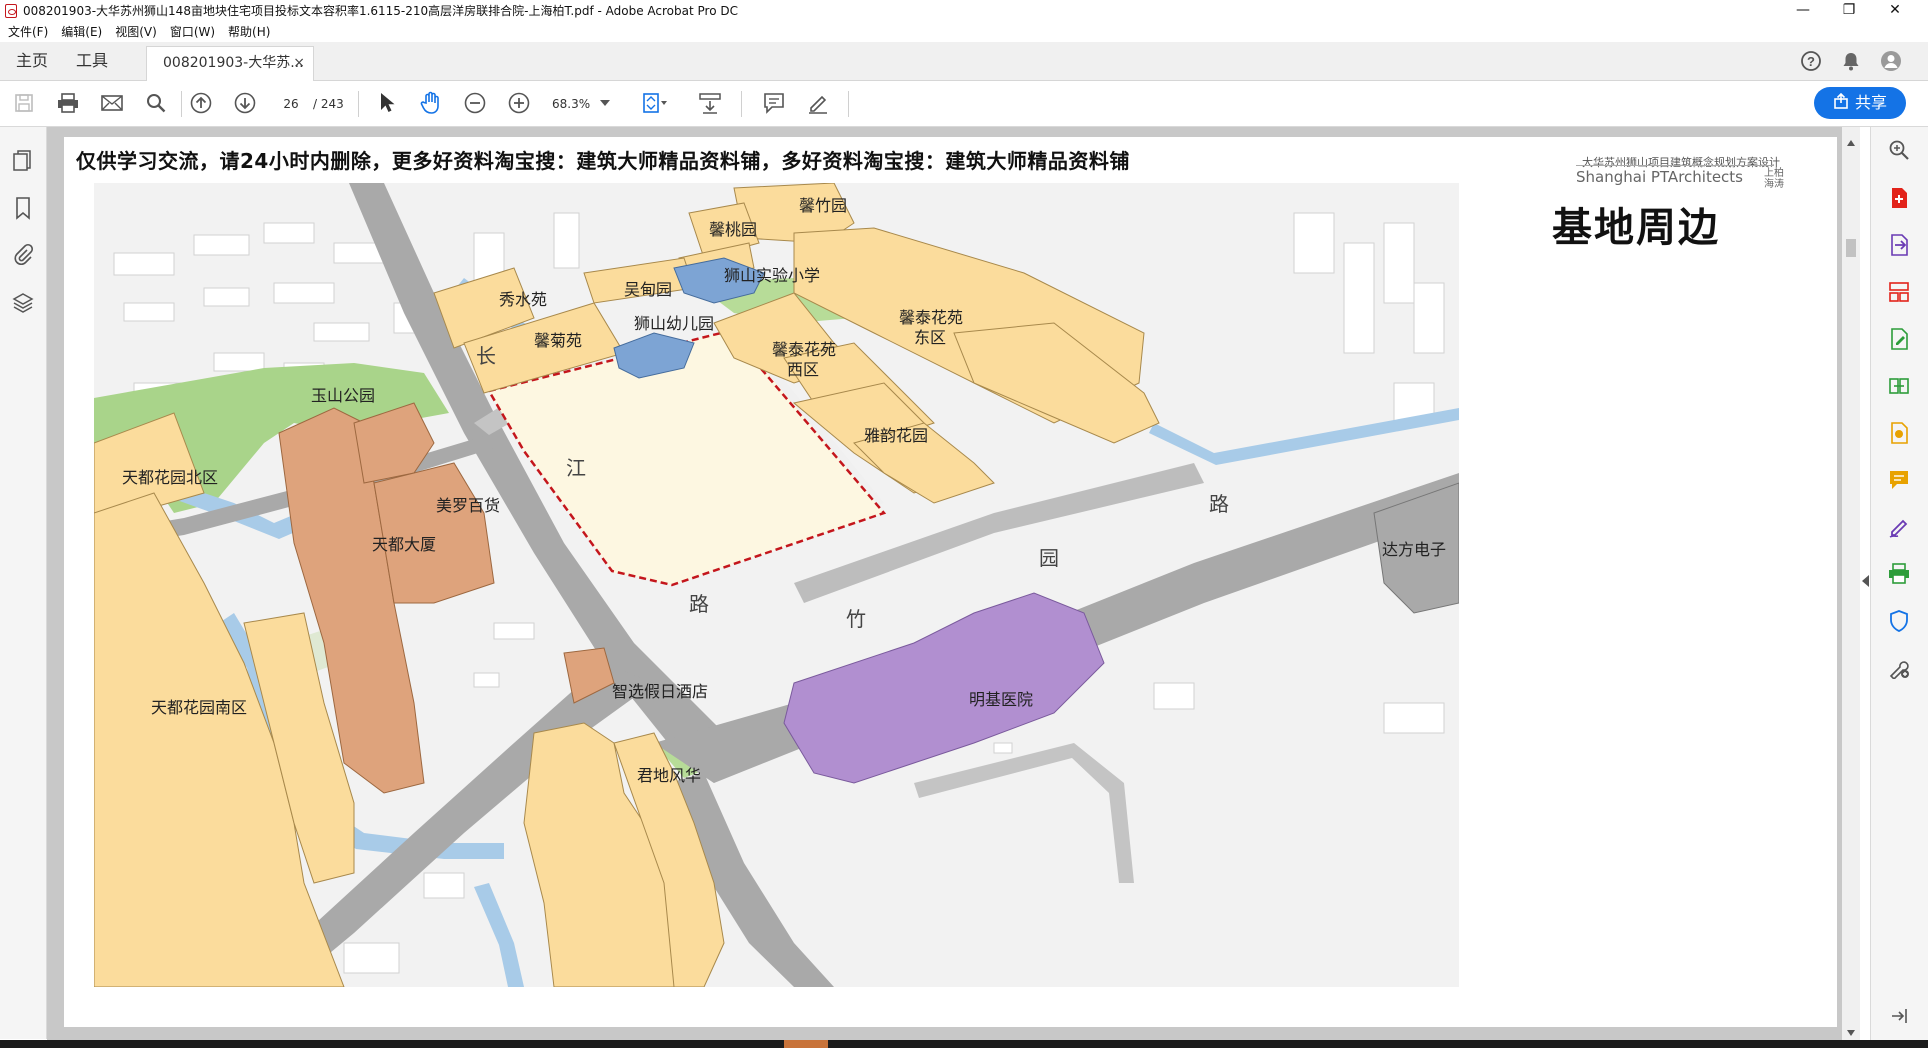 This screenshot has height=1048, width=1928. I want to click on layers-icon, so click(23, 303).